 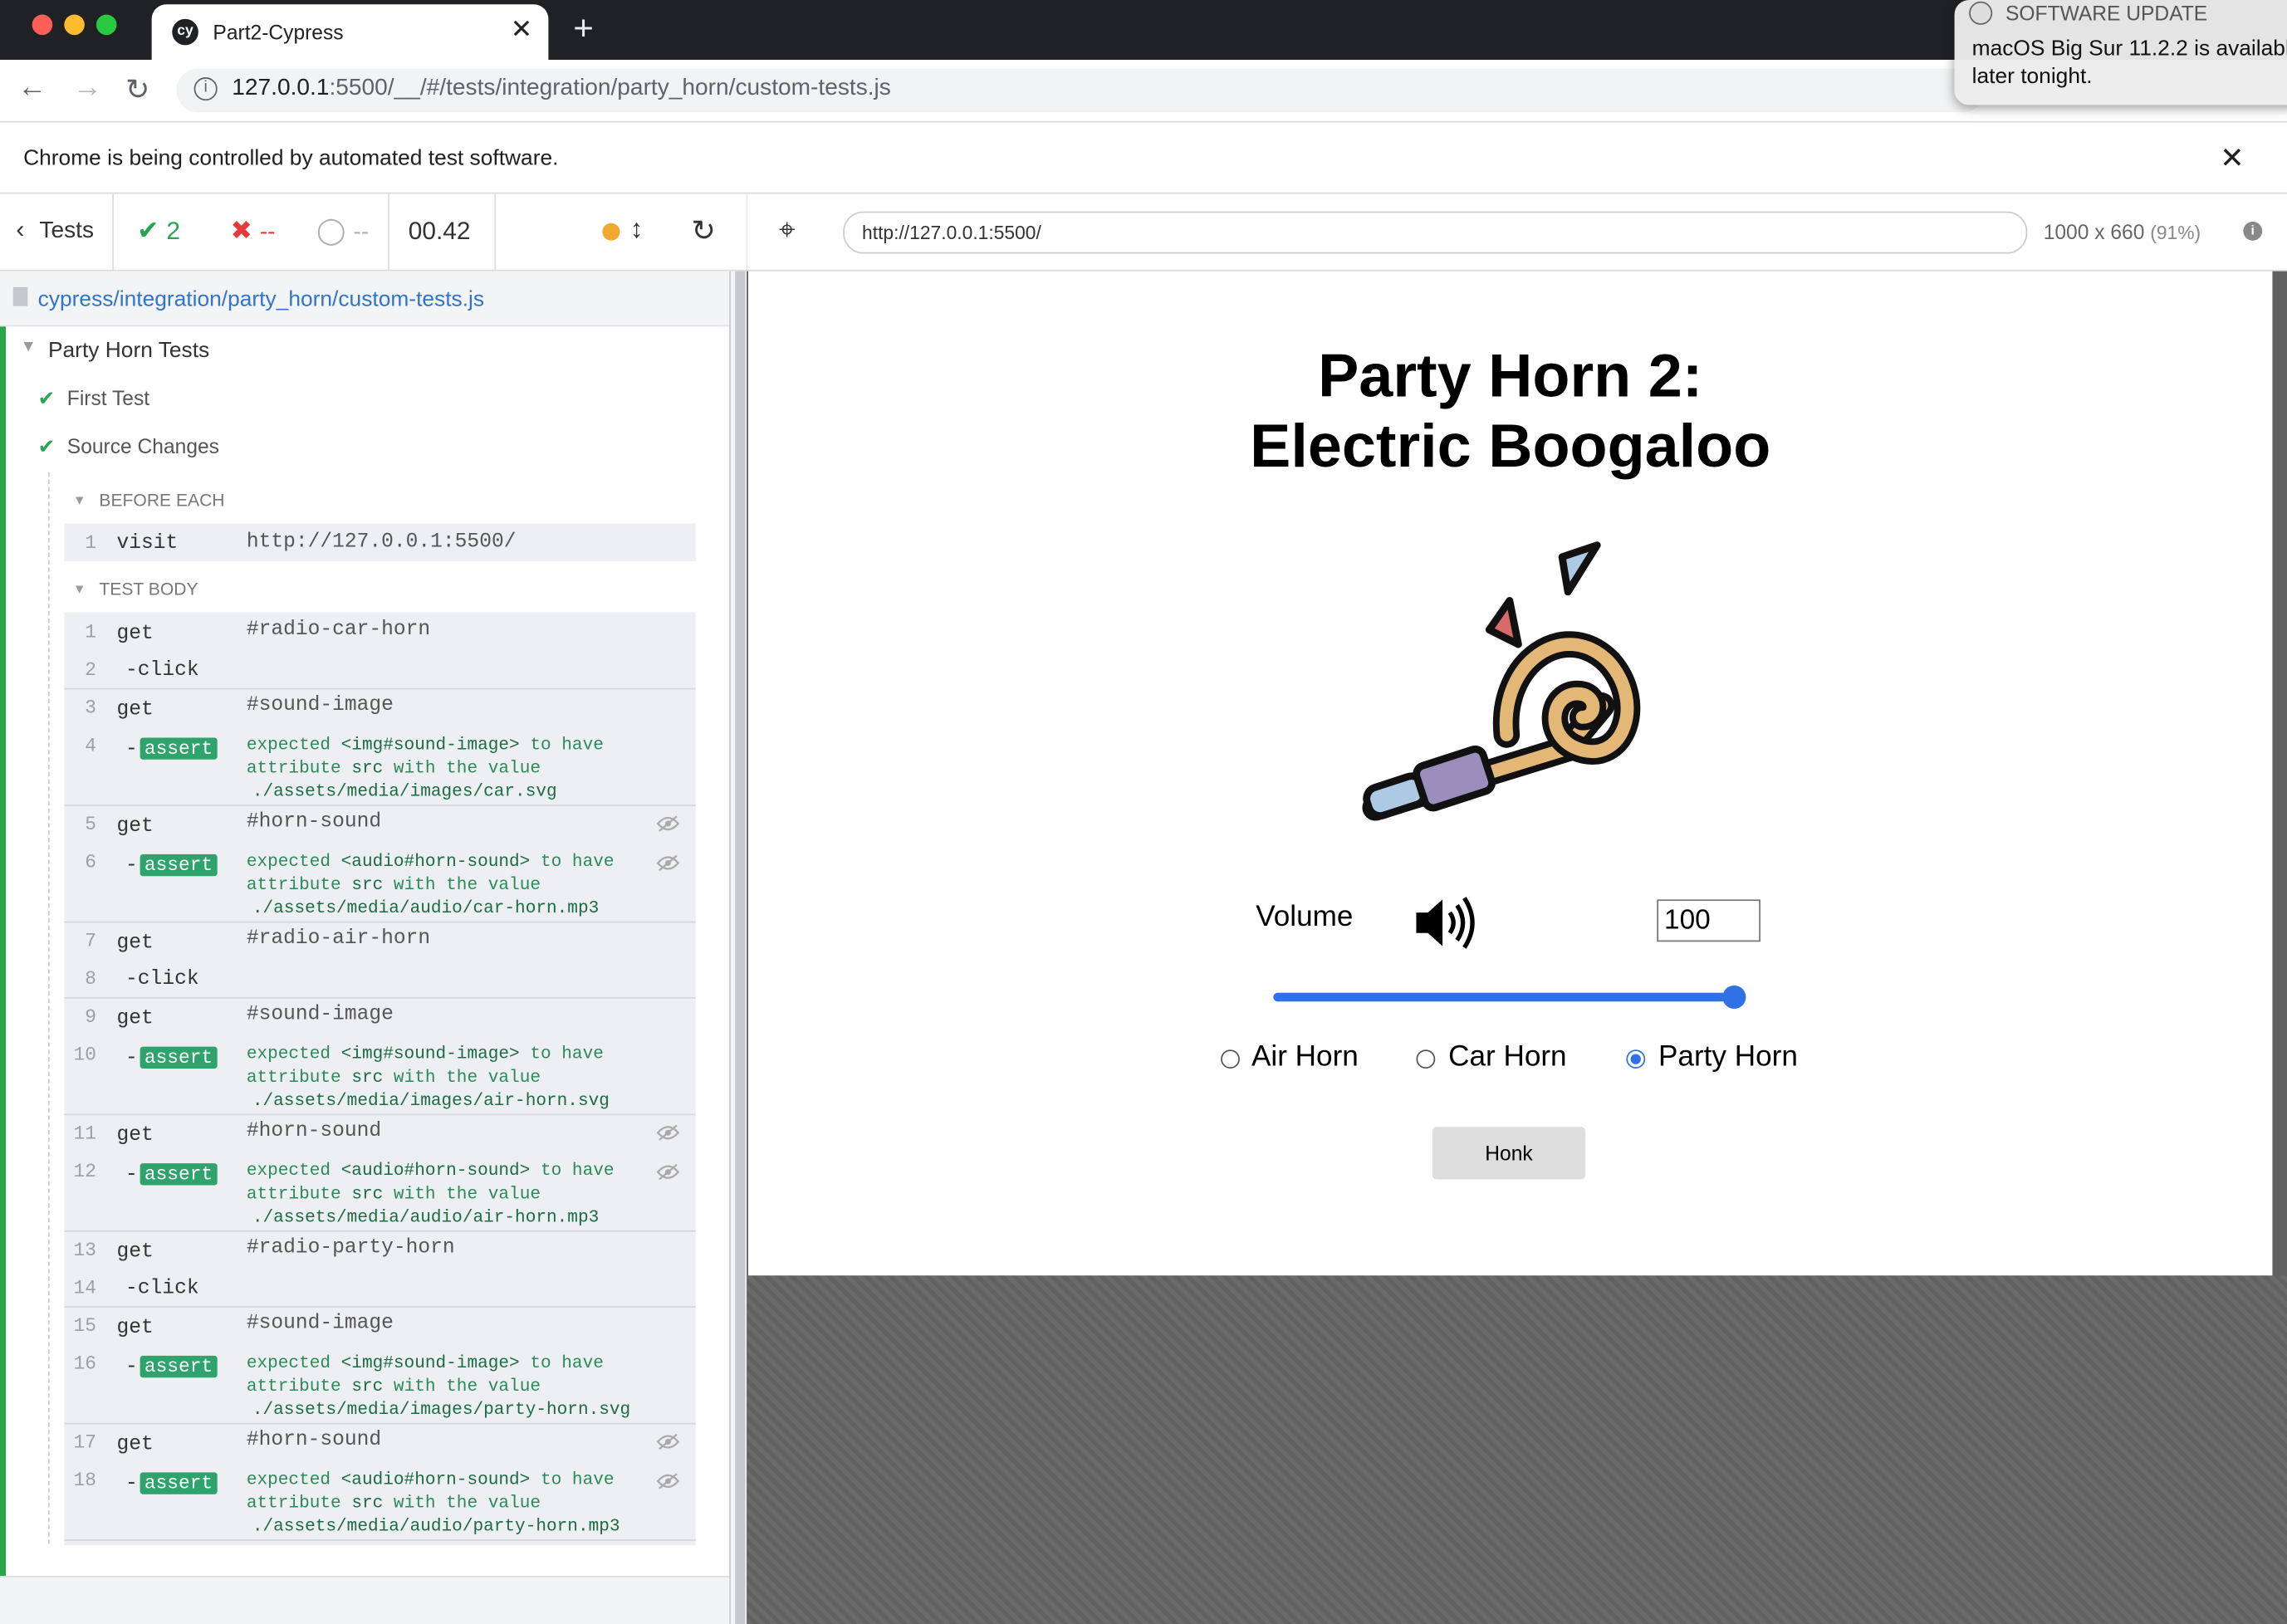 What do you see at coordinates (1509, 997) in the screenshot?
I see `volume-slider` at bounding box center [1509, 997].